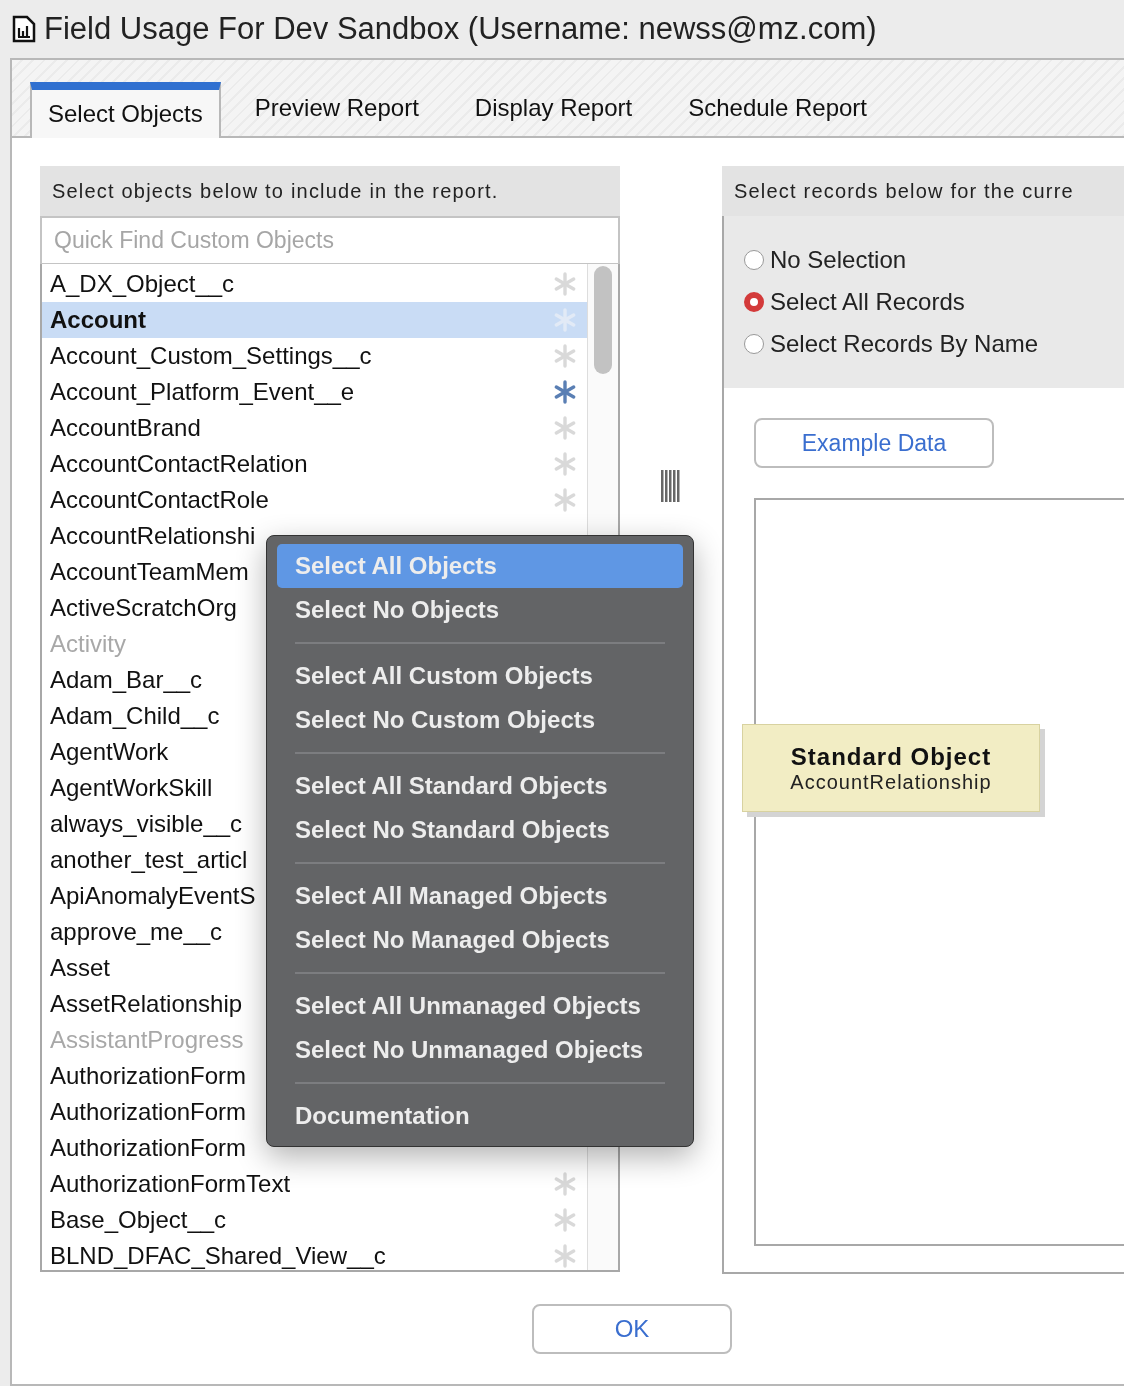 Image resolution: width=1124 pixels, height=1386 pixels. I want to click on list-item: Account, so click(314, 320).